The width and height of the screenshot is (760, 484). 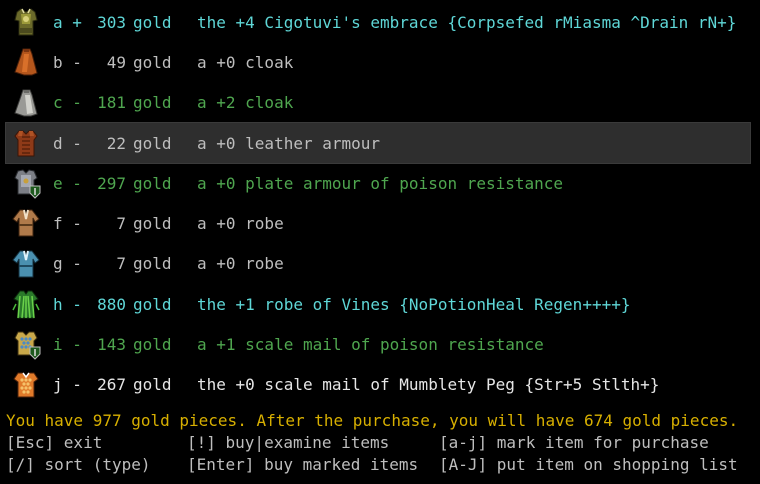 I want to click on item-letter: g -, so click(x=67, y=264).